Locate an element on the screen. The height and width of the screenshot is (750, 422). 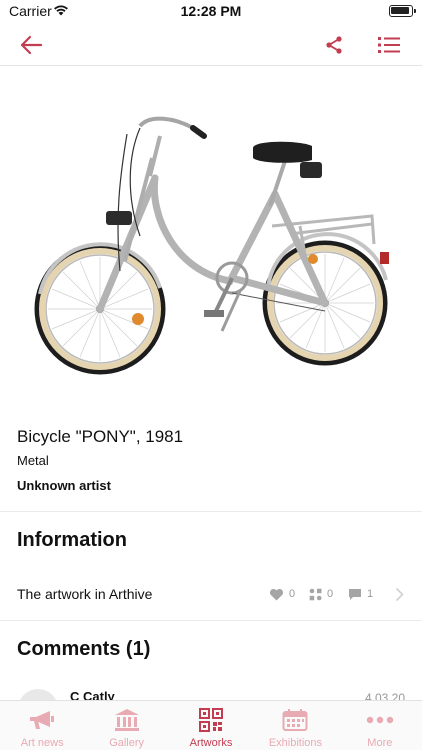
comment-author: C Catly is located at coordinates (92, 694).